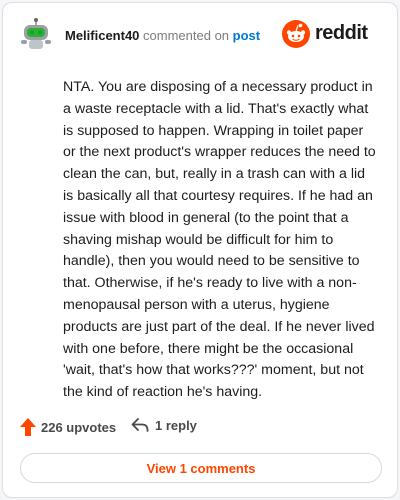 This screenshot has width=400, height=500. What do you see at coordinates (79, 427) in the screenshot?
I see `upvote-count: 226 upvotes` at bounding box center [79, 427].